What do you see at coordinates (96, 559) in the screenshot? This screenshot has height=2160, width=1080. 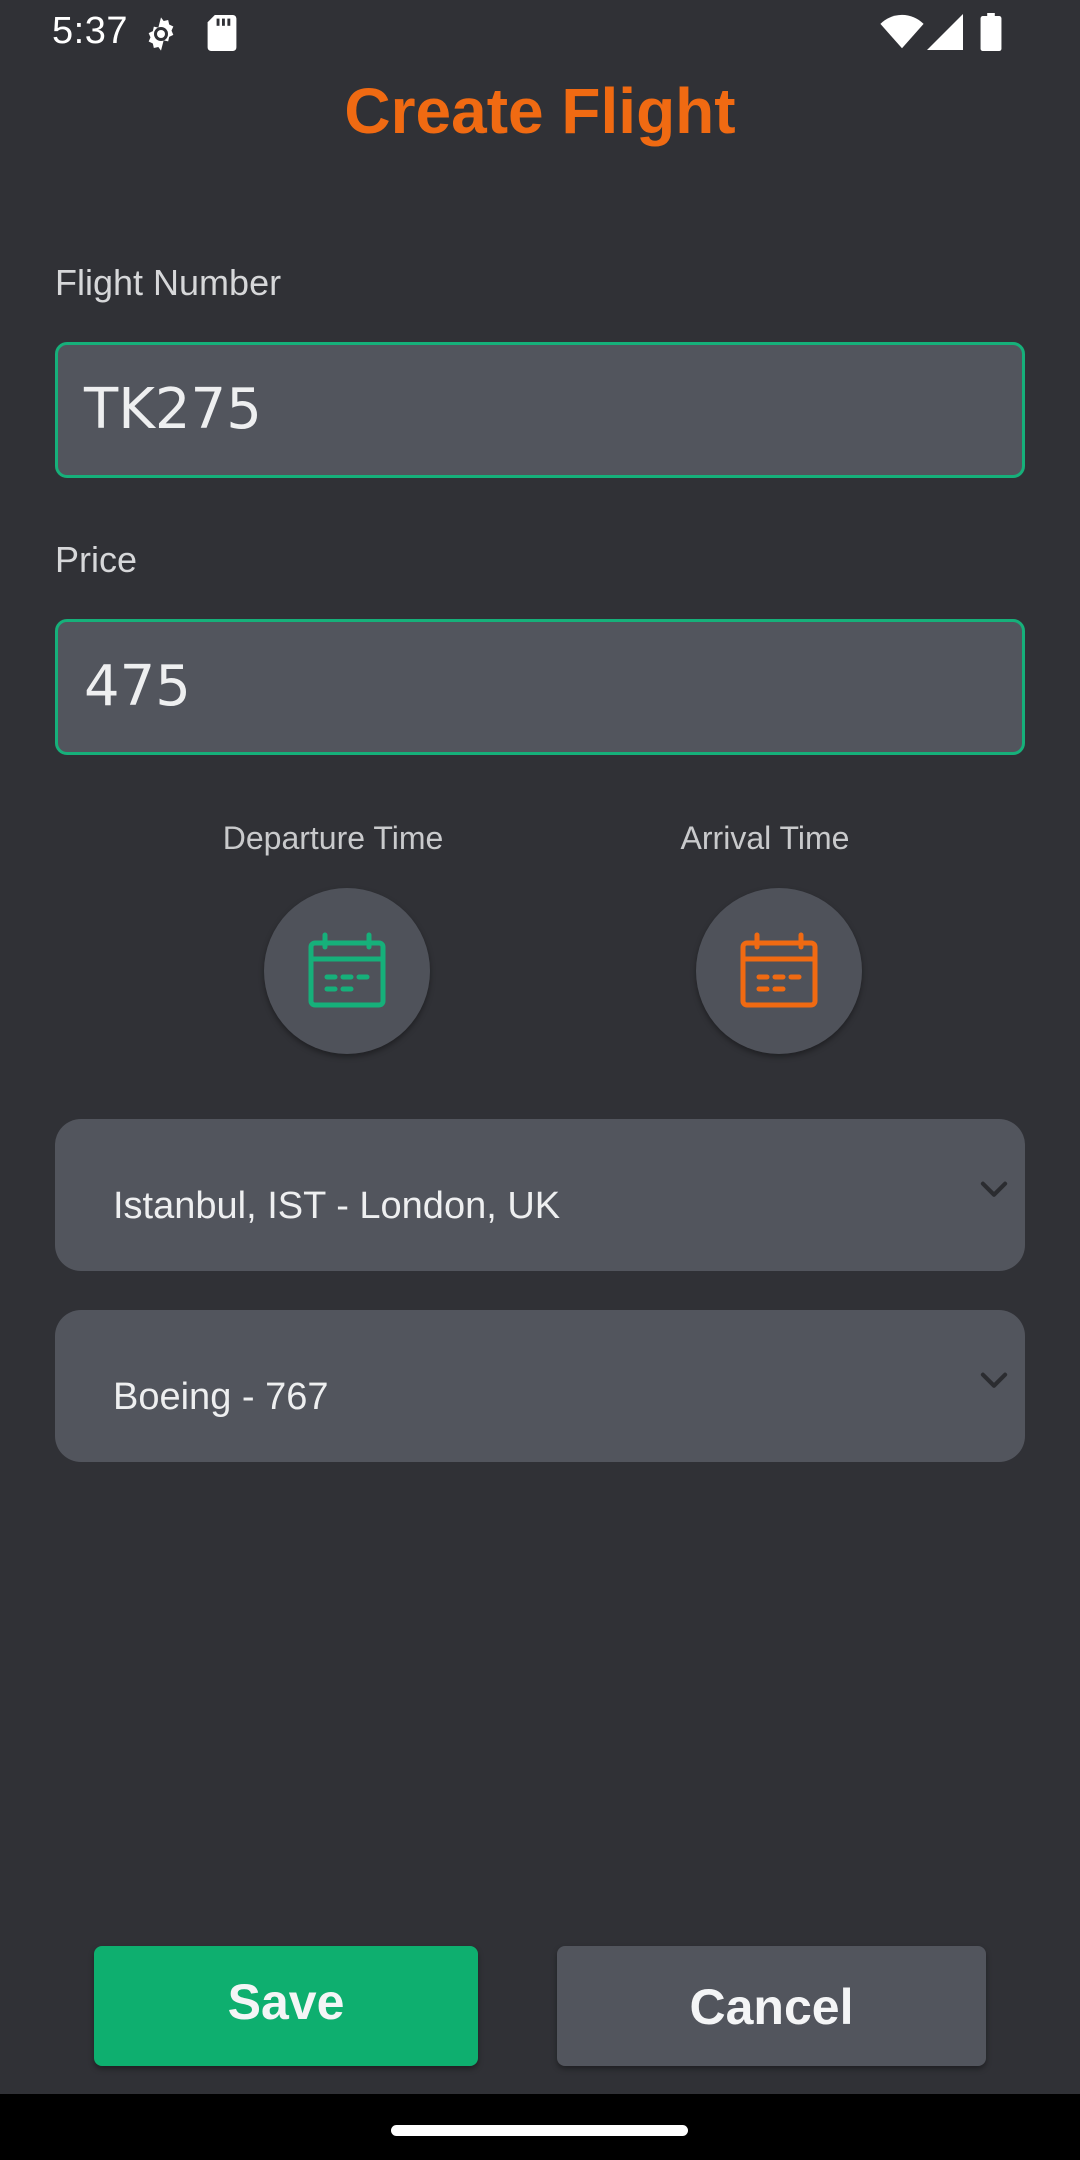 I see `price-label: Price` at bounding box center [96, 559].